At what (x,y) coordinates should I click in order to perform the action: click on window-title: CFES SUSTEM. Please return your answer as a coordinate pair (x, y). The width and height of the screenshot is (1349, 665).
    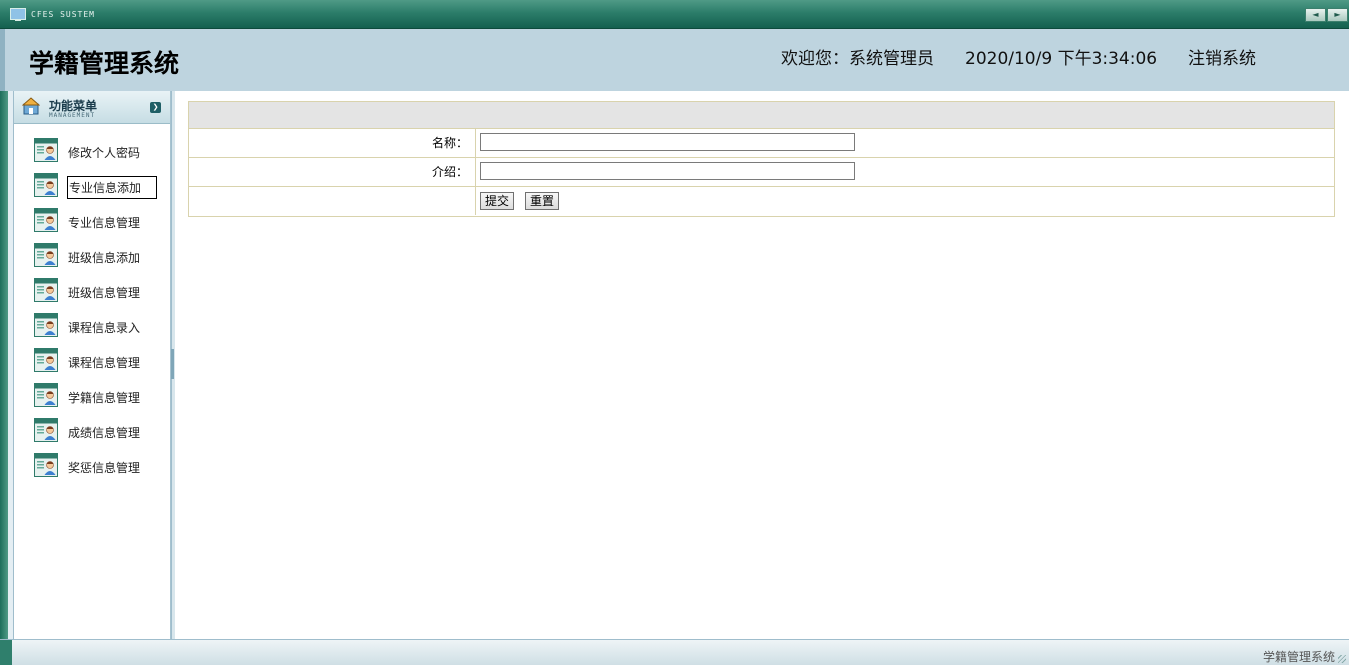
    Looking at the image, I should click on (63, 14).